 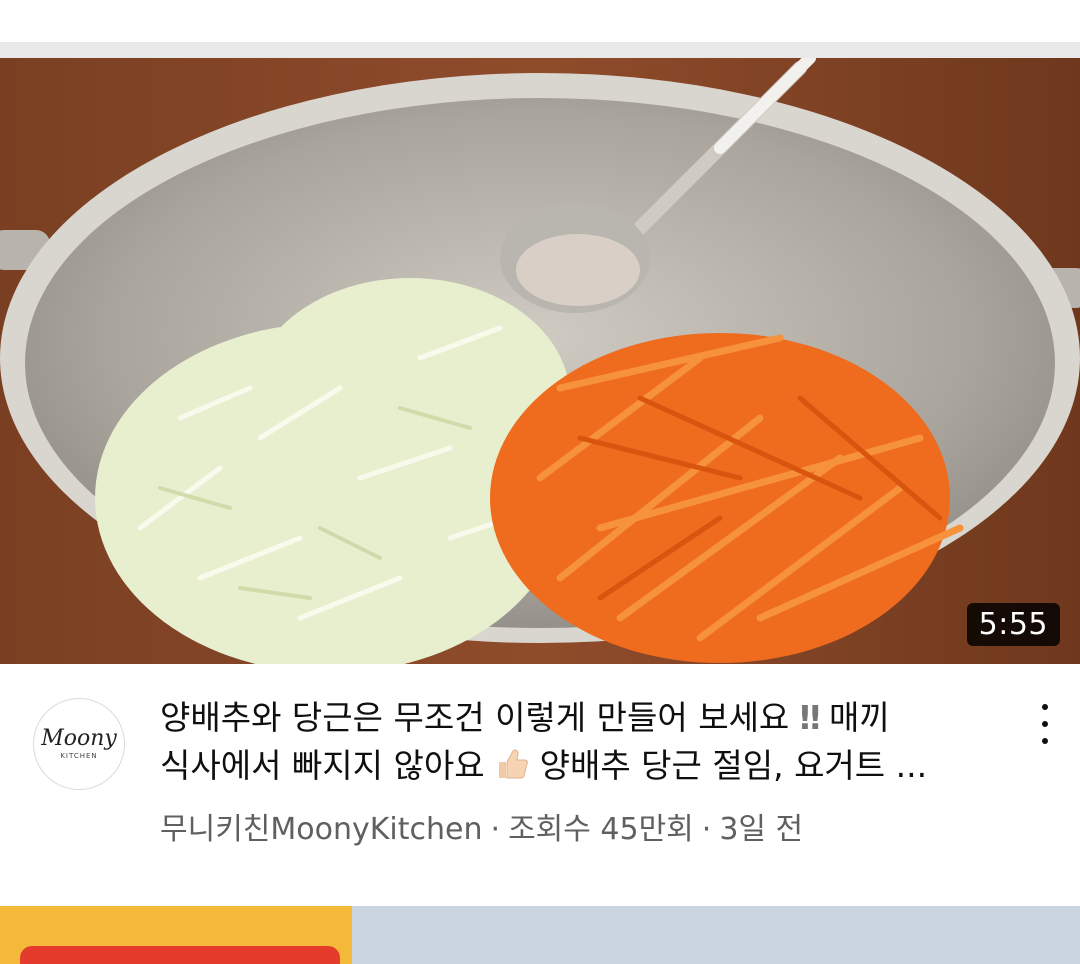 What do you see at coordinates (322, 765) in the screenshot?
I see `title-text-2: 식사에서 빠지지 않아요` at bounding box center [322, 765].